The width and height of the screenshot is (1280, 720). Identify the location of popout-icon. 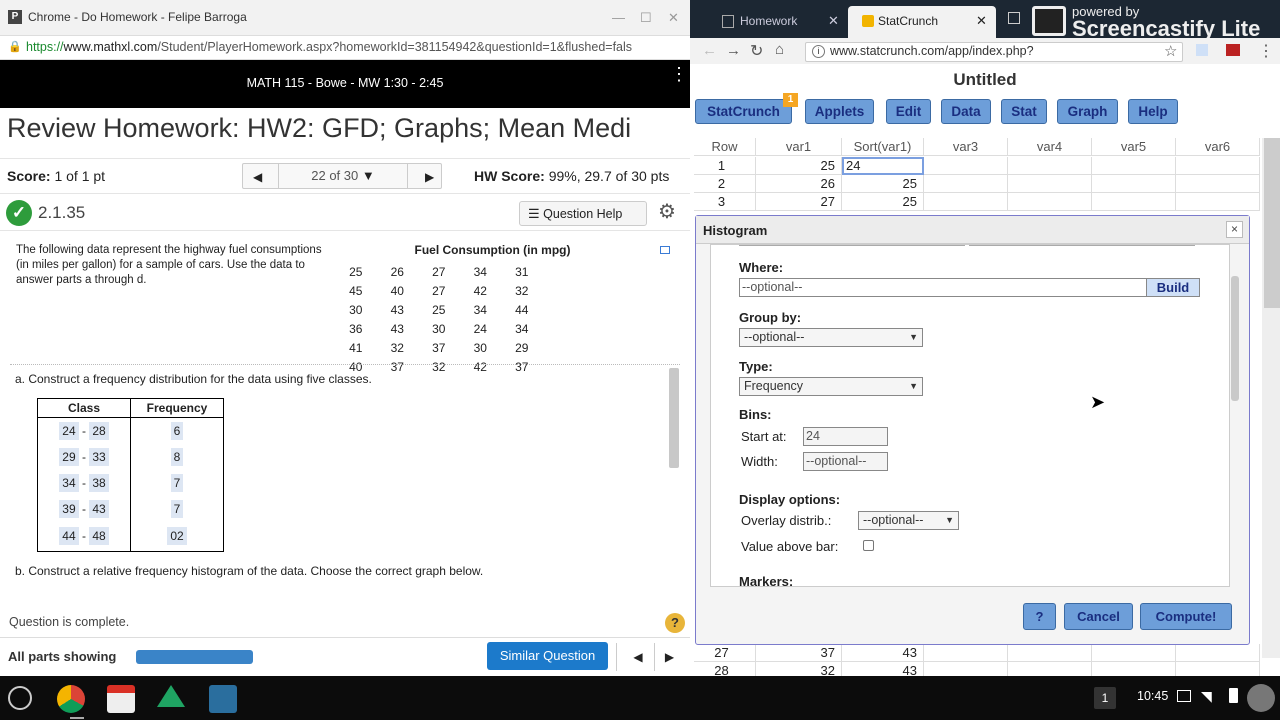
(665, 250).